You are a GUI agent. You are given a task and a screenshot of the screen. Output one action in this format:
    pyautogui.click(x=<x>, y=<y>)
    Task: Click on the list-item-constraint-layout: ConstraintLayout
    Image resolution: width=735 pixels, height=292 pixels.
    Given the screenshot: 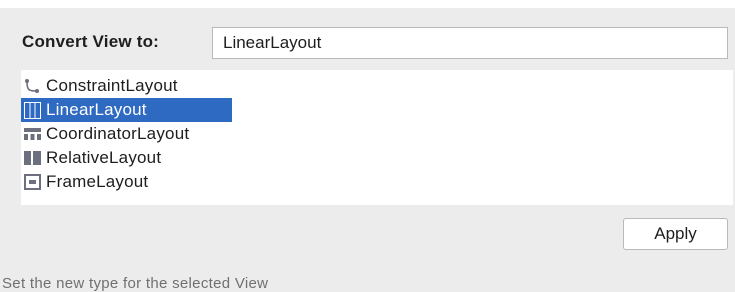 What is the action you would take?
    pyautogui.click(x=100, y=86)
    